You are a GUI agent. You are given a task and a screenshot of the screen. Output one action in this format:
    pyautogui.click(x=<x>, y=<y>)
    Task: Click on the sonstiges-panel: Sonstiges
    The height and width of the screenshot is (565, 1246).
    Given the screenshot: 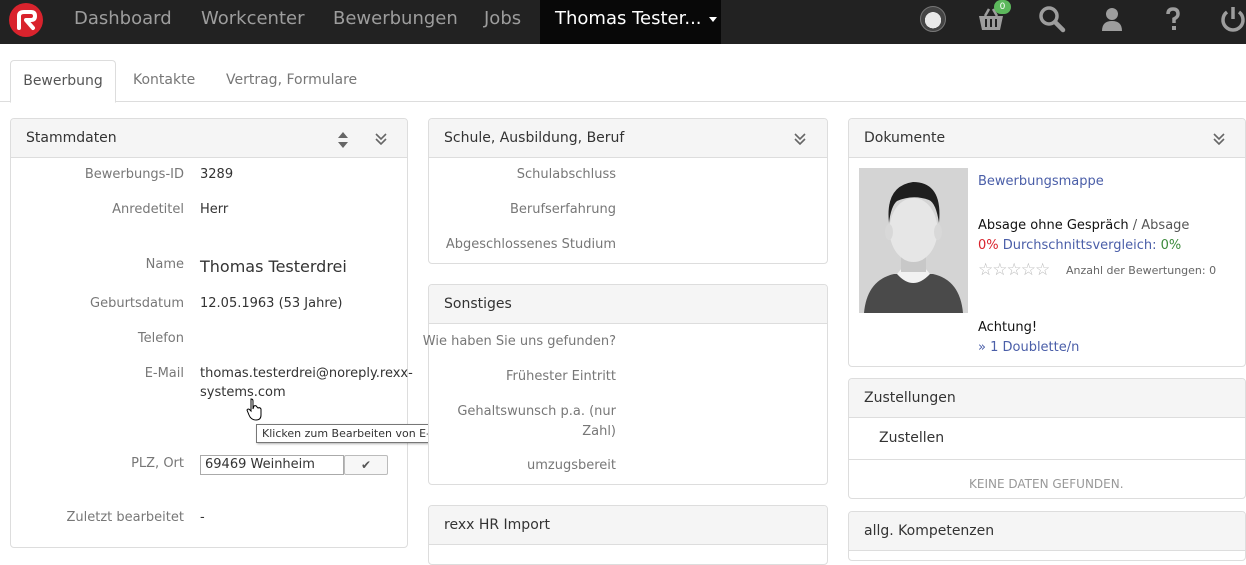 What is the action you would take?
    pyautogui.click(x=628, y=384)
    